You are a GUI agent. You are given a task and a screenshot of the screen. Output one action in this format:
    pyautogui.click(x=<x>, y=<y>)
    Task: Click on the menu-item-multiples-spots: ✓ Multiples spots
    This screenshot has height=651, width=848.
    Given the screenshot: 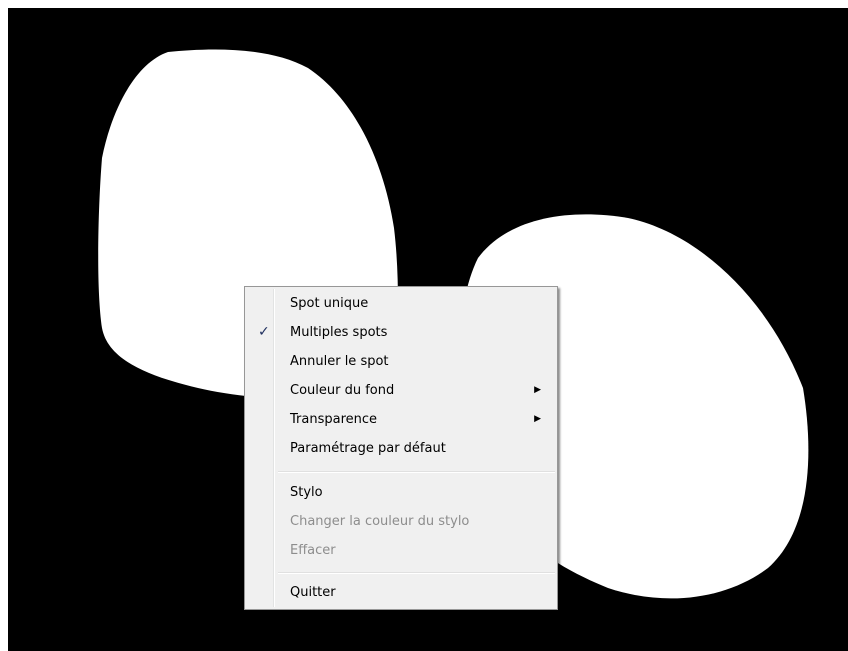 What is the action you would take?
    pyautogui.click(x=401, y=332)
    